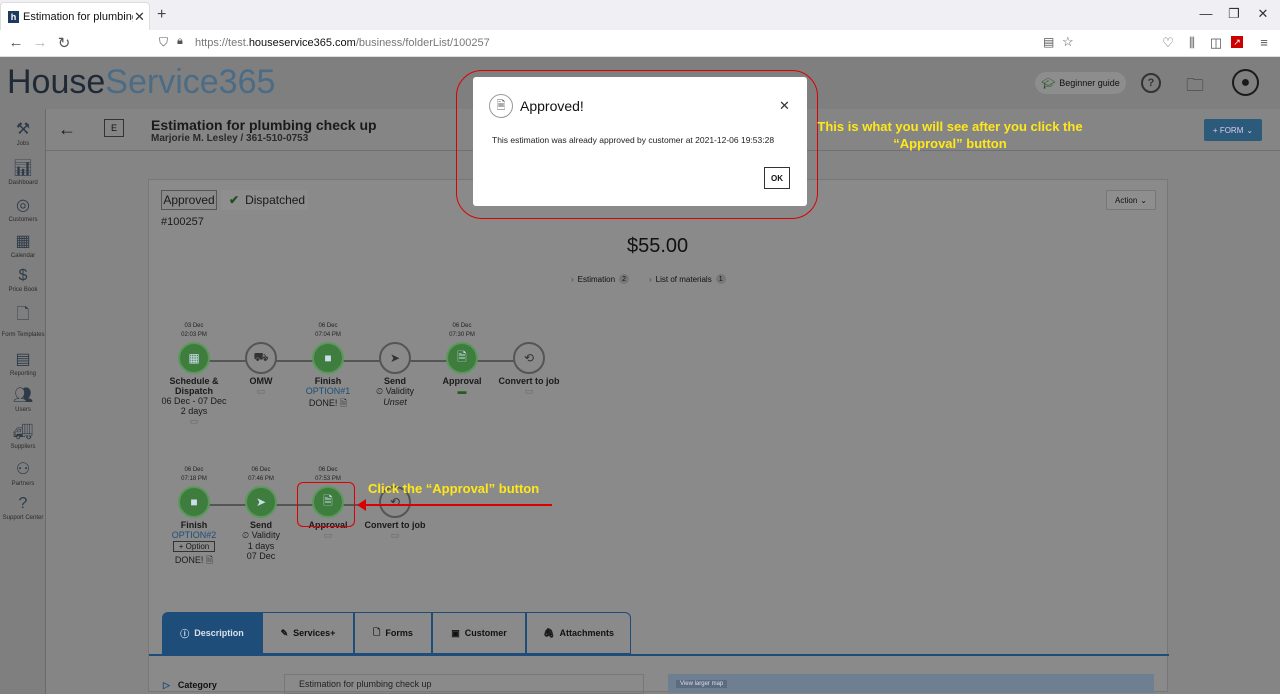  I want to click on sidebar-toggle-icon: ◫, so click(1216, 43).